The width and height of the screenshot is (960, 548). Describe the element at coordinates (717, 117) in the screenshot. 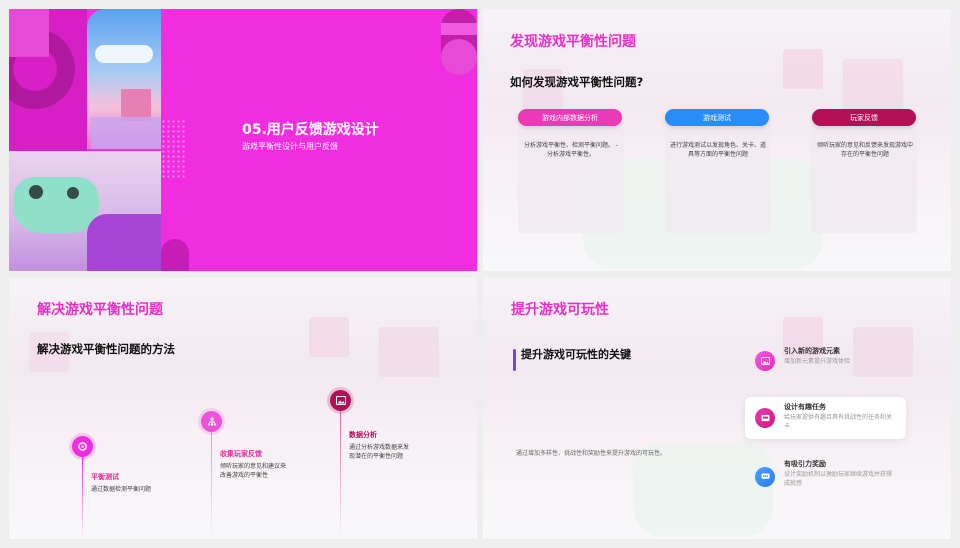

I see `tag-game-testing: 游戏测试` at that location.